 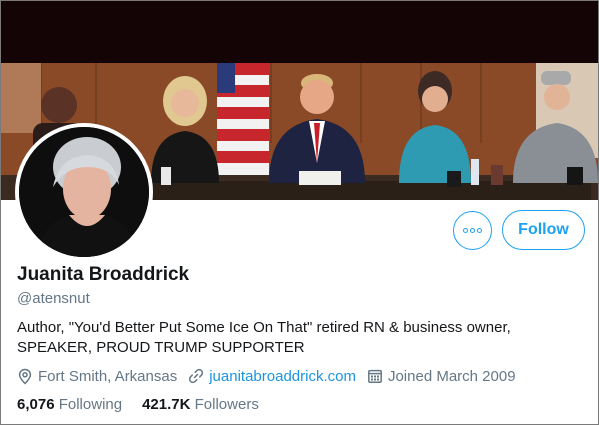 I want to click on banner-dark-band, so click(x=299, y=32).